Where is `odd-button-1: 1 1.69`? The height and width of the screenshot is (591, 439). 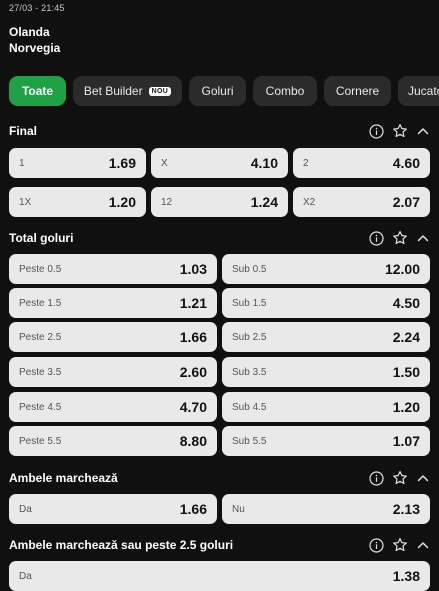
odd-button-1: 1 1.69 is located at coordinates (77, 163).